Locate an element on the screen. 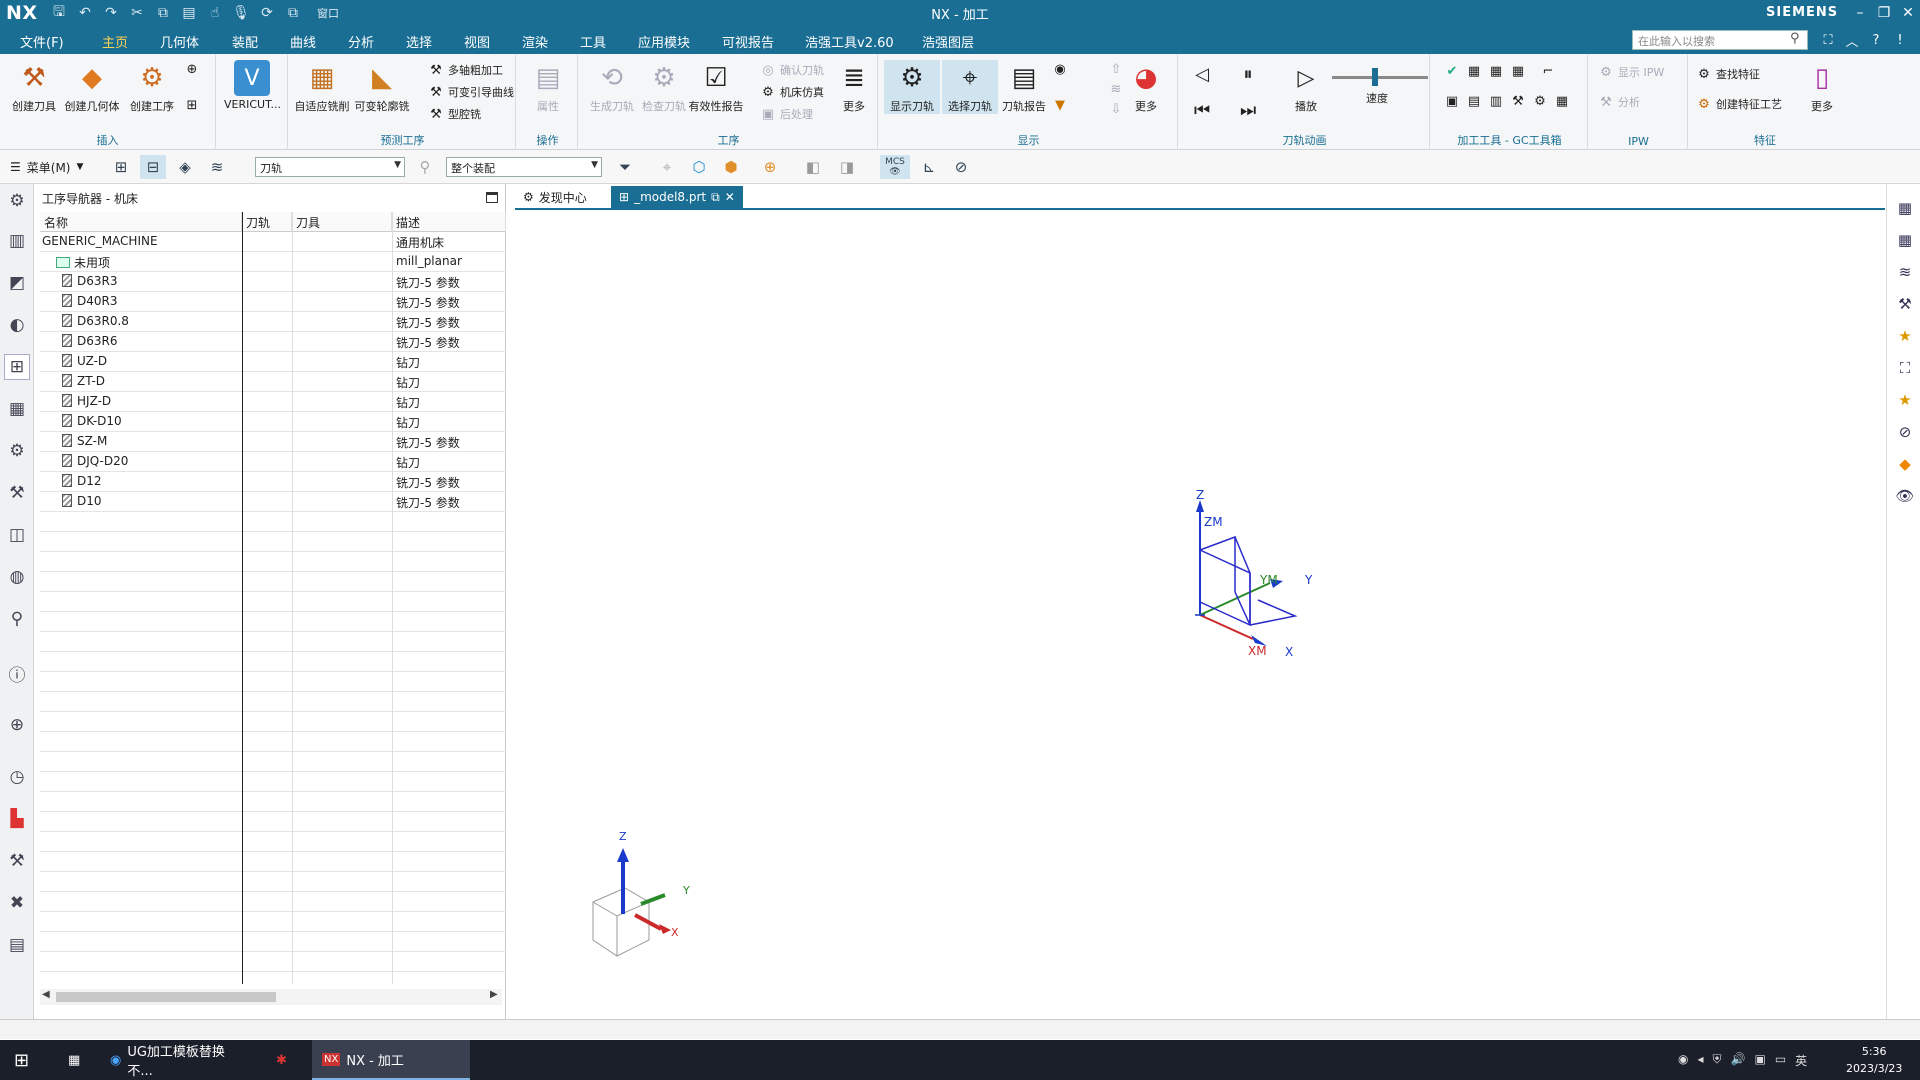 This screenshot has width=1920, height=1080. validity-report-button: ☑ 有效性报告 is located at coordinates (716, 87).